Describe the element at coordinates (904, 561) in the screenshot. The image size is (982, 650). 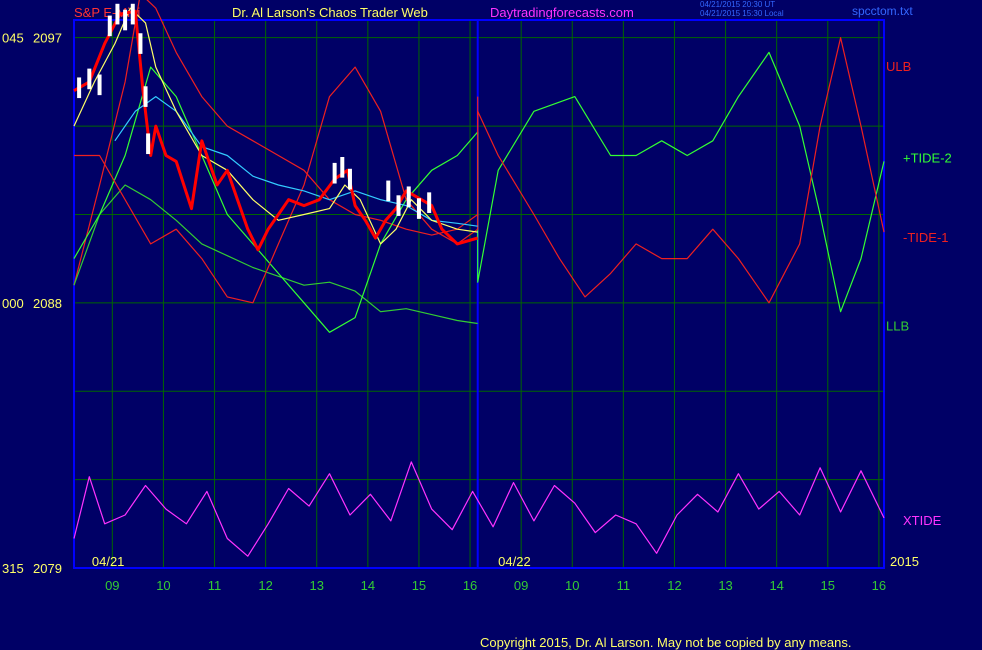
I see `year-label: 2015` at that location.